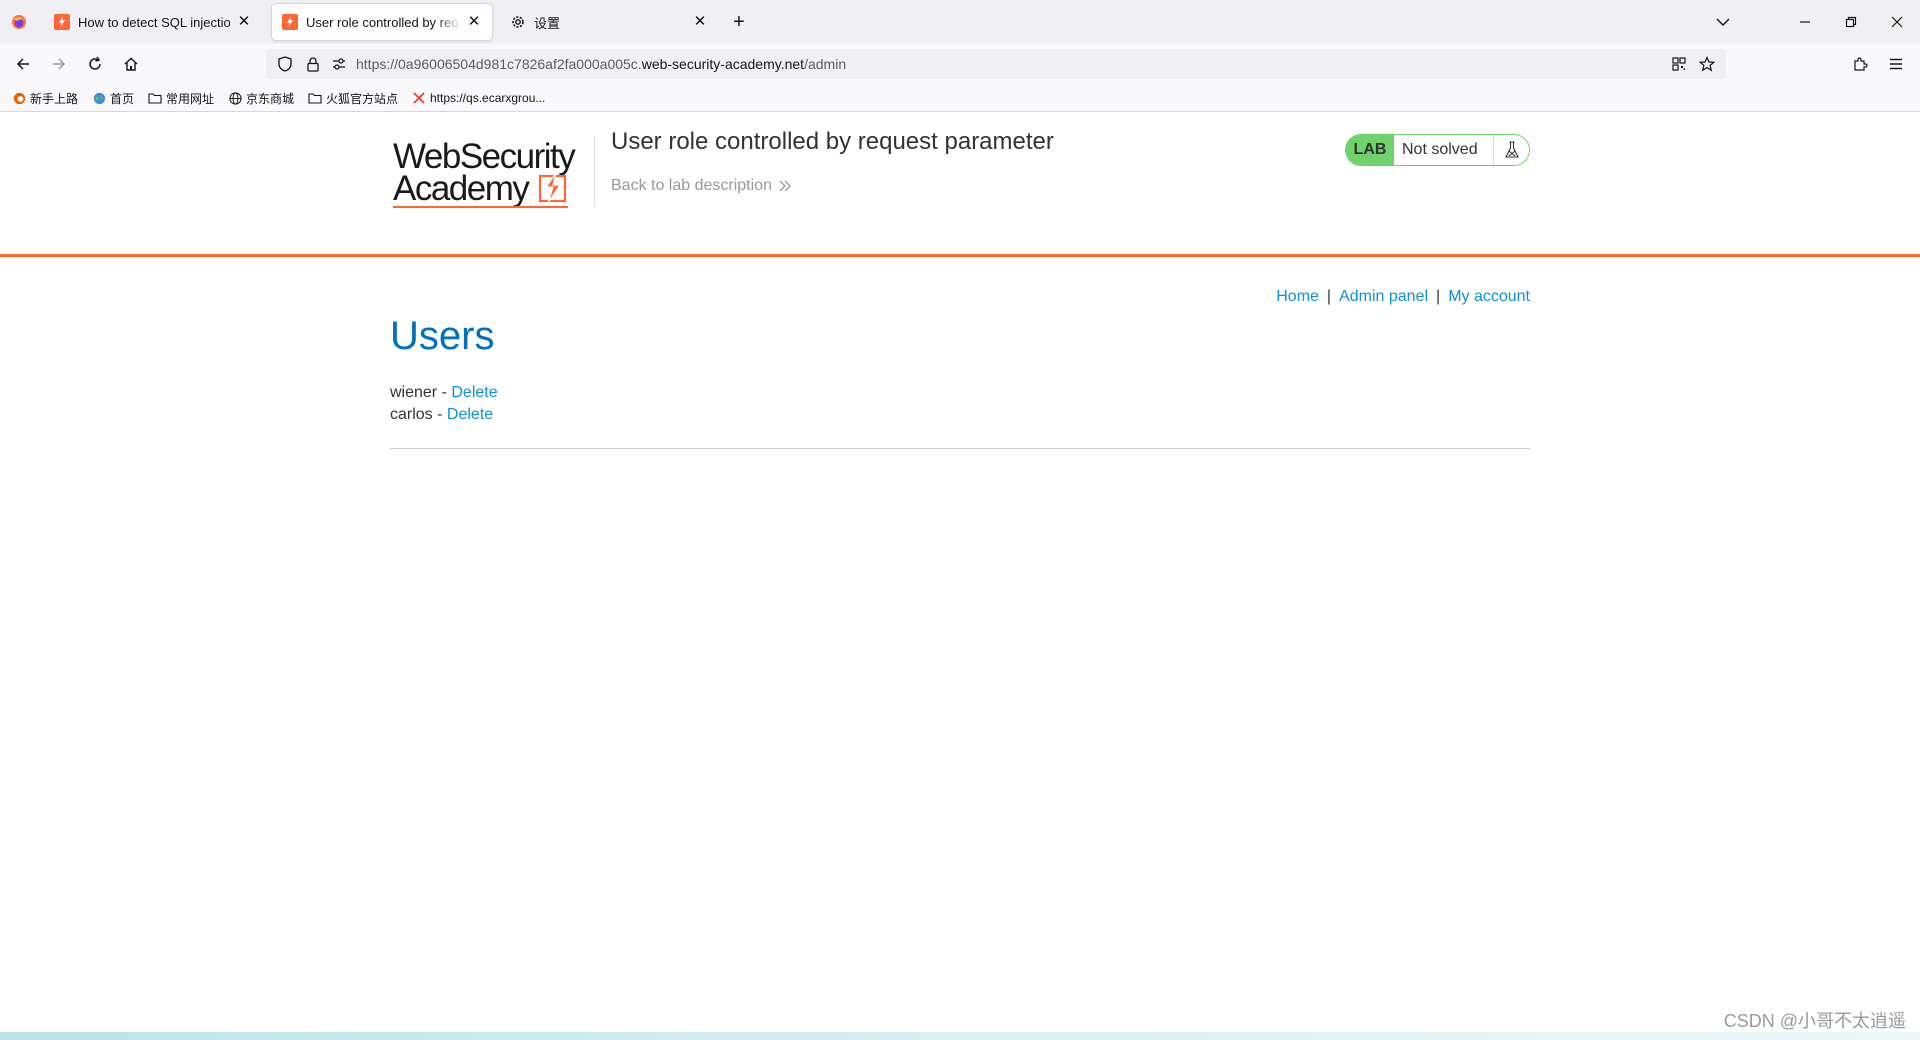 Image resolution: width=1920 pixels, height=1040 pixels. What do you see at coordinates (19, 22) in the screenshot?
I see `firefox-menu-icon` at bounding box center [19, 22].